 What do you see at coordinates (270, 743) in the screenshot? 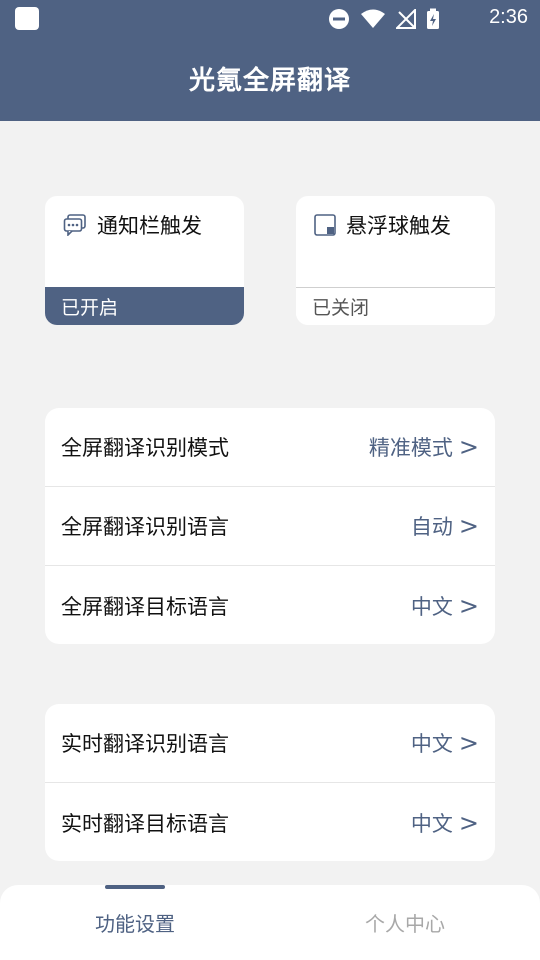
I see `realtime-recognition-language-row: 实时翻译识别语言 中文 >` at bounding box center [270, 743].